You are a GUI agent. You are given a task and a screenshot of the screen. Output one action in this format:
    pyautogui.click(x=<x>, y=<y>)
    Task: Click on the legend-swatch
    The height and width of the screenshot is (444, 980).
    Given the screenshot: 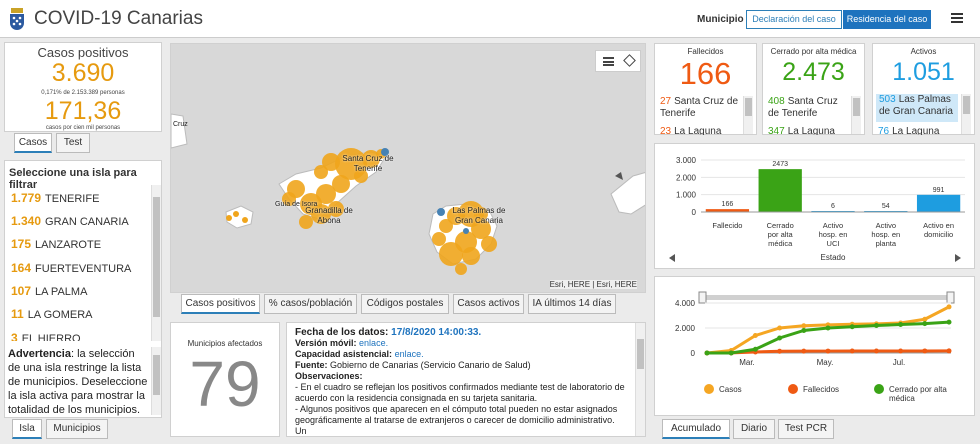 What is the action you would take?
    pyautogui.click(x=709, y=389)
    